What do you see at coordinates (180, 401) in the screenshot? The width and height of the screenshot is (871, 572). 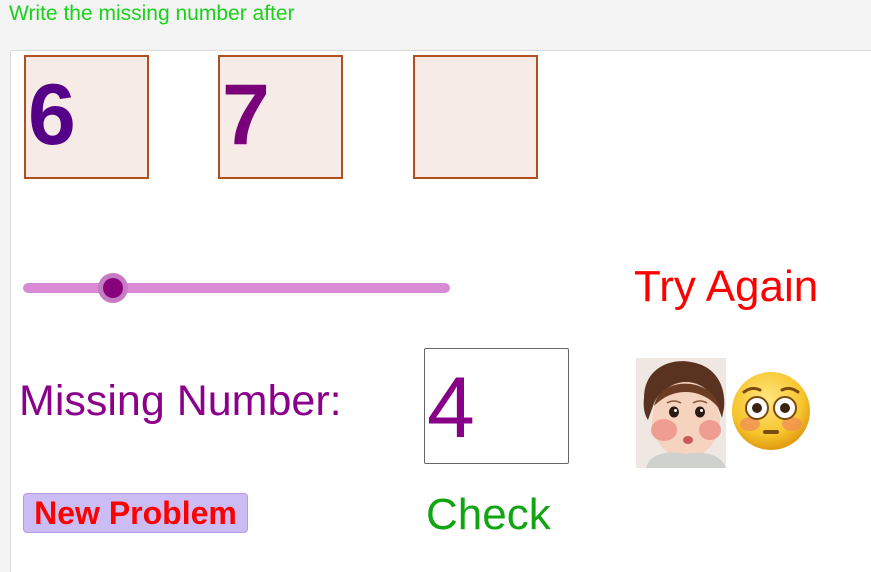 I see `missing-number-label: Missing Number:` at bounding box center [180, 401].